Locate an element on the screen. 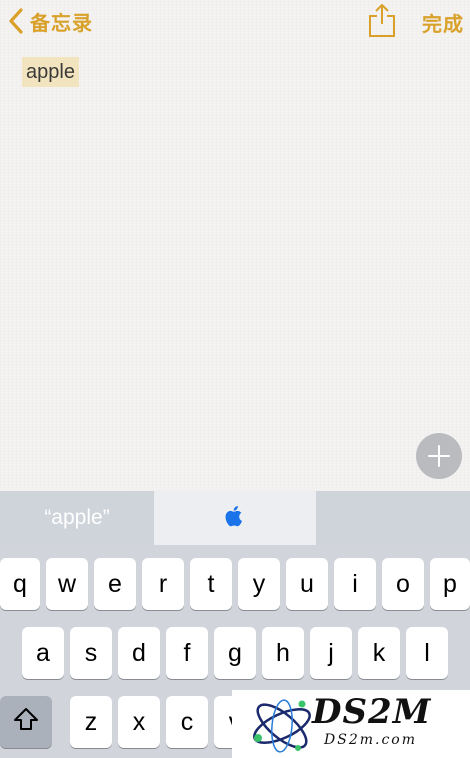  navigation-bar: 备忘录 完成 is located at coordinates (235, 22).